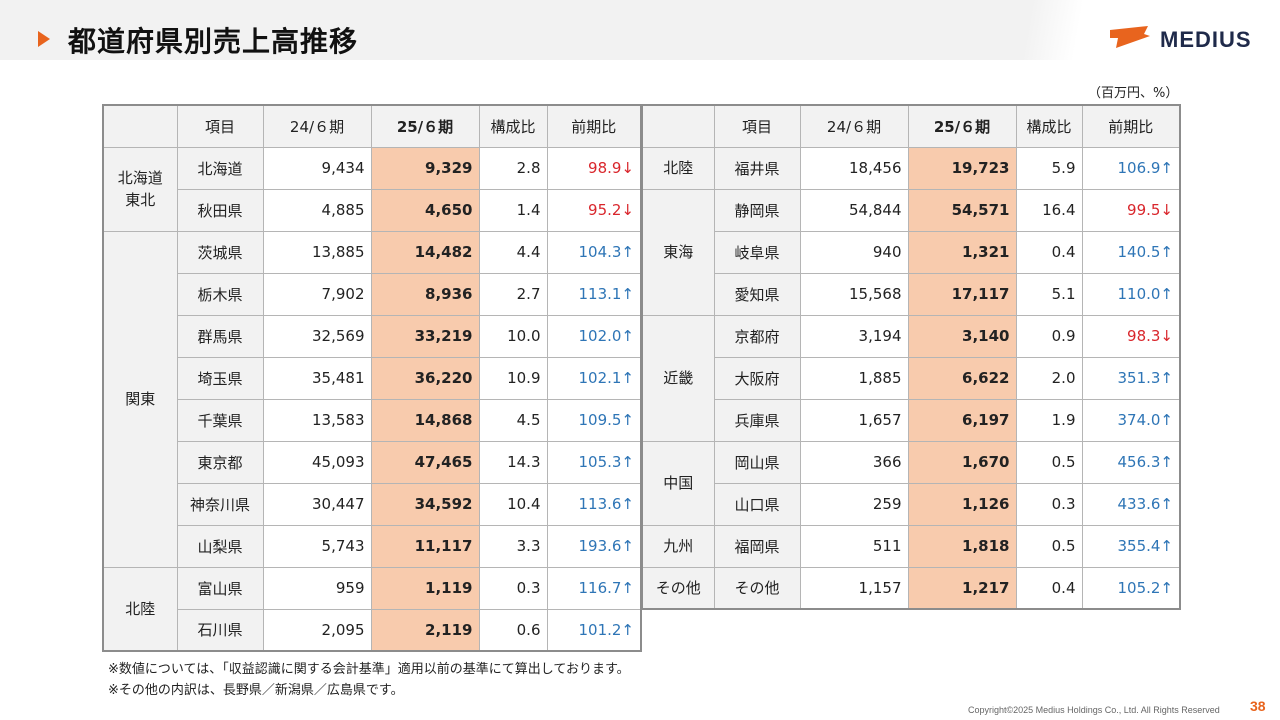 This screenshot has width=1280, height=720. Describe the element at coordinates (757, 420) in the screenshot. I see `prefecture-cell: 兵庫県` at that location.